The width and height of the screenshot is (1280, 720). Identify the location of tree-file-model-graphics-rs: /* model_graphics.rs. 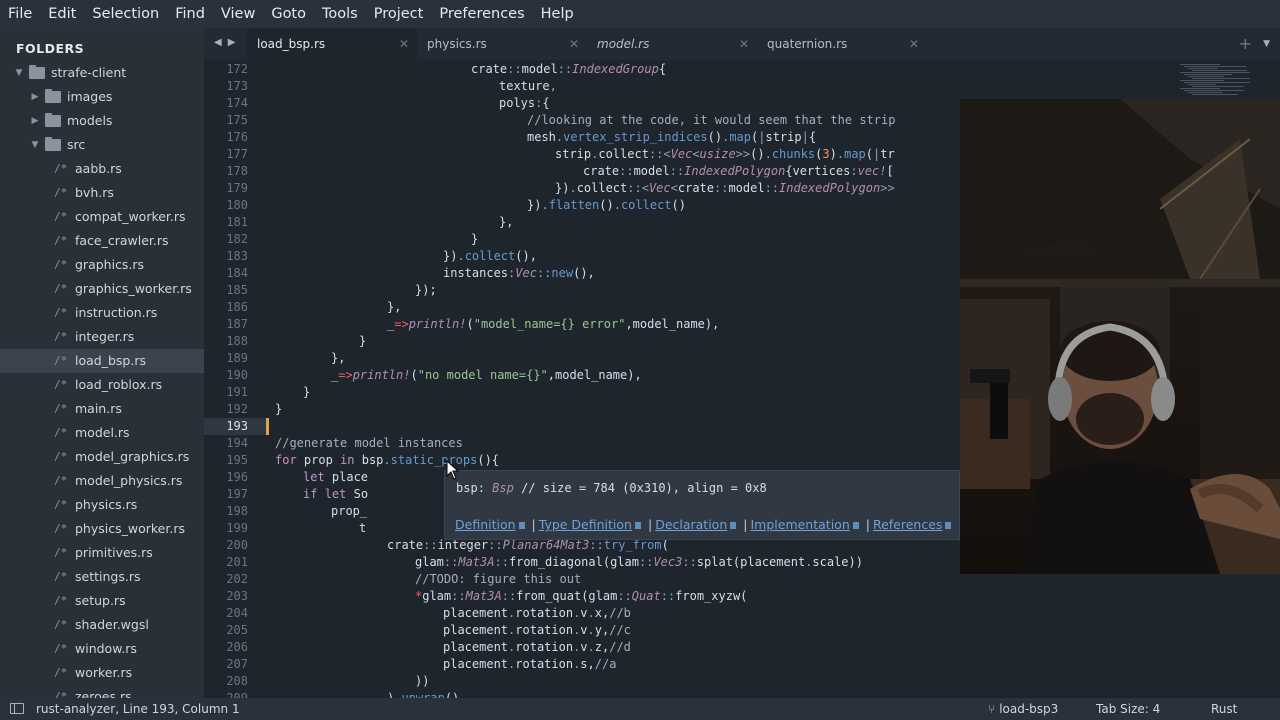
(102, 457).